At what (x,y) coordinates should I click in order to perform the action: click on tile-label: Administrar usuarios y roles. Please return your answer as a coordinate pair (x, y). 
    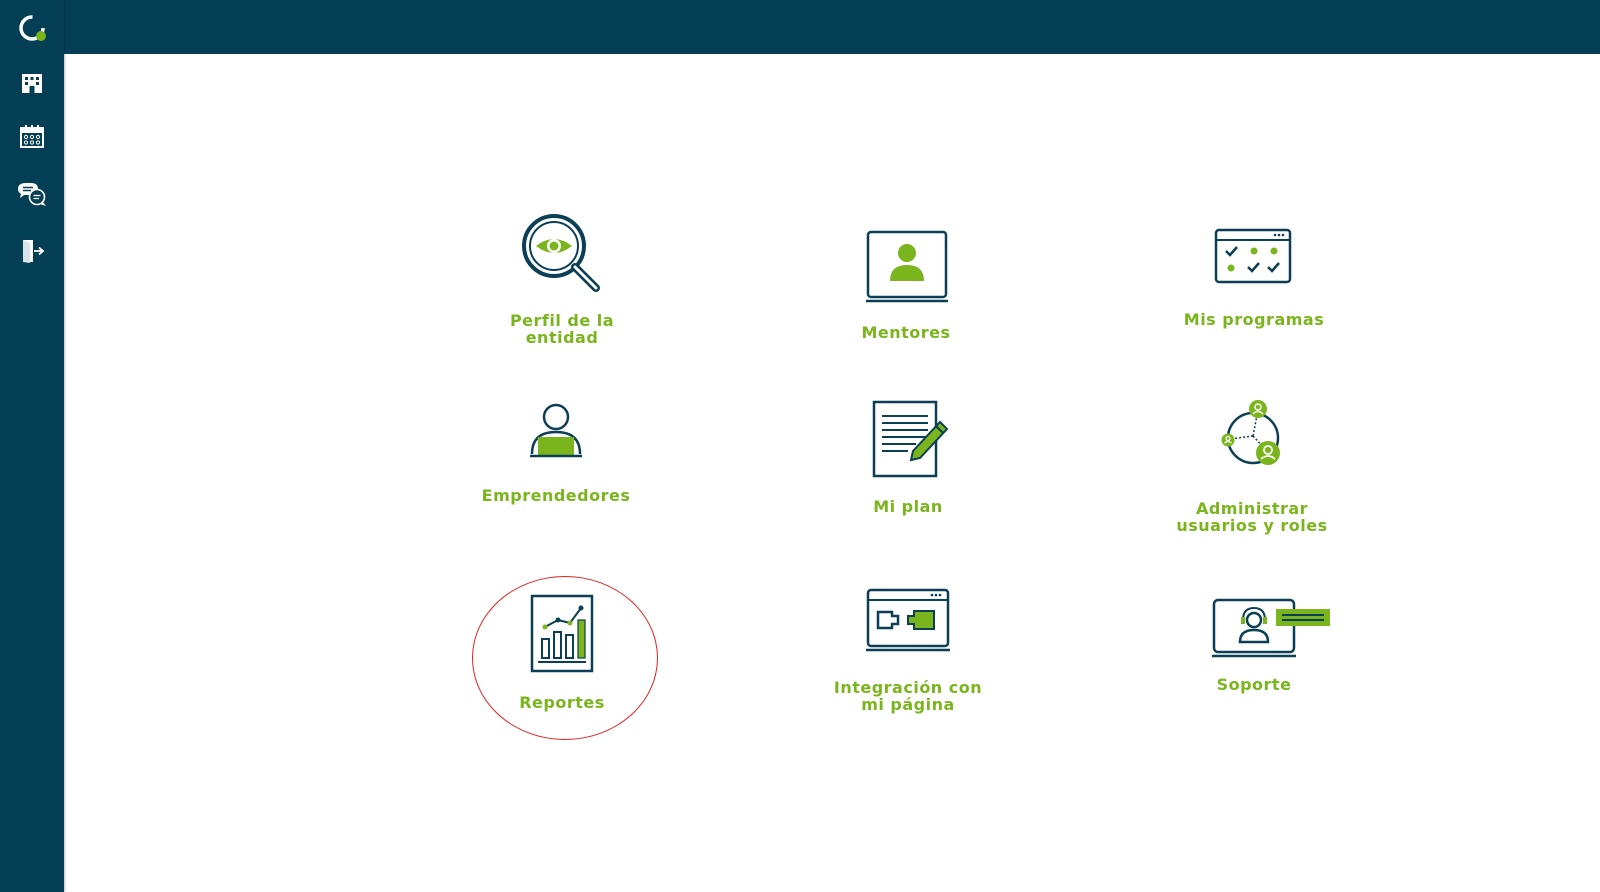
    Looking at the image, I should click on (1252, 517).